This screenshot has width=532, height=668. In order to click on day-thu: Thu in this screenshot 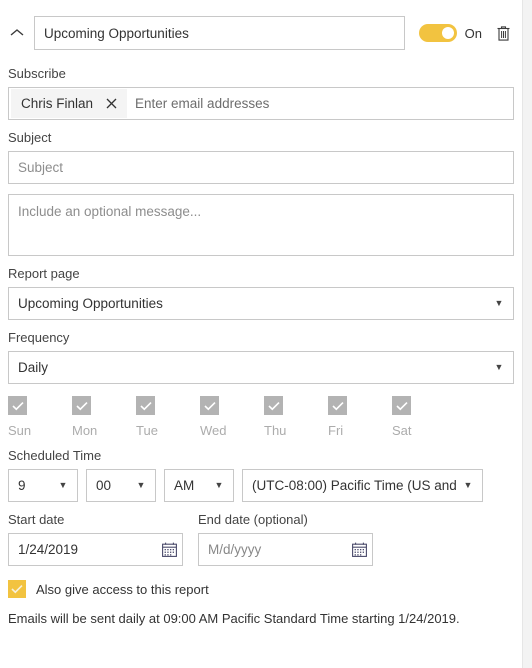, I will do `click(296, 417)`.